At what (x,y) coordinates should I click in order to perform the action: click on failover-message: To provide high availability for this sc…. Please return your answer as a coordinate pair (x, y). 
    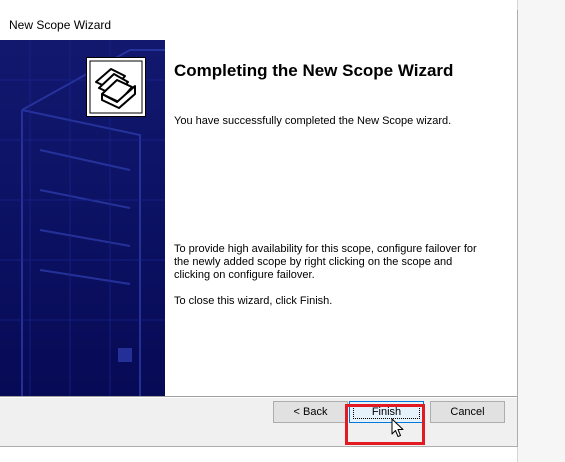
    Looking at the image, I should click on (325, 262).